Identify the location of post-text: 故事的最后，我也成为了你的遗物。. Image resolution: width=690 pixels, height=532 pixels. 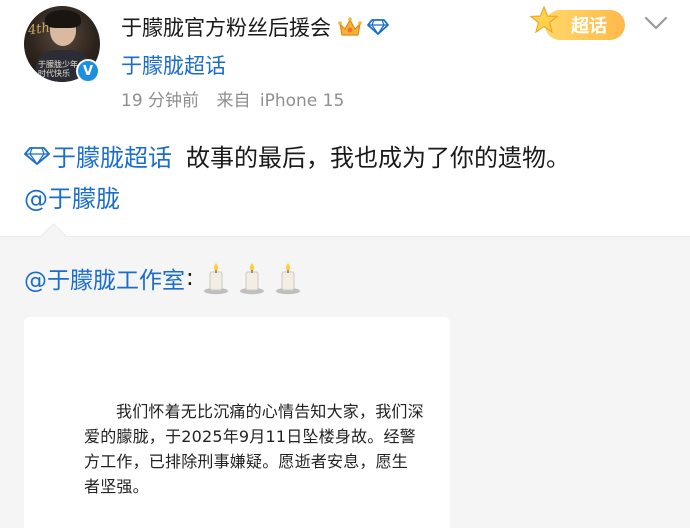
(378, 158).